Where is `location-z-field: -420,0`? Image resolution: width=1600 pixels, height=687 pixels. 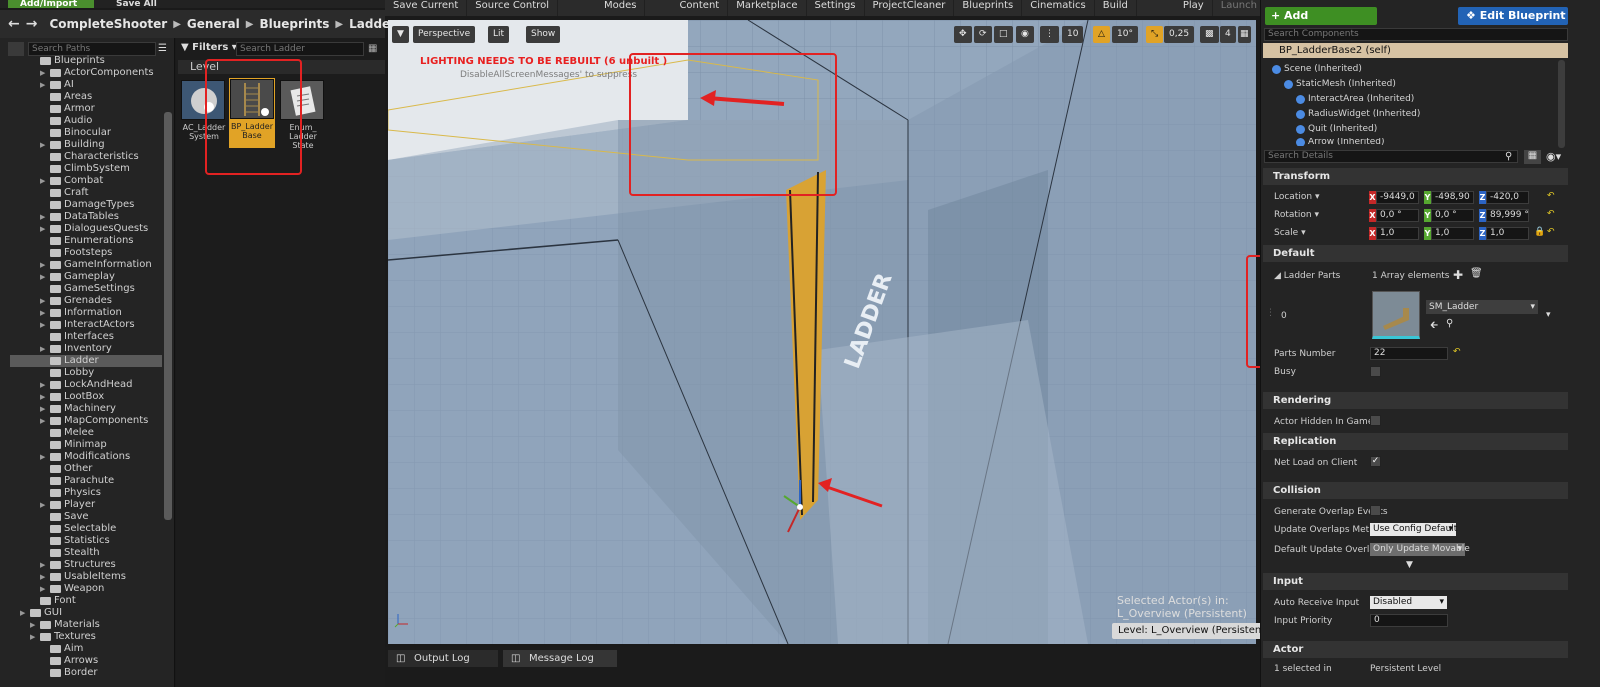 location-z-field: -420,0 is located at coordinates (1507, 197).